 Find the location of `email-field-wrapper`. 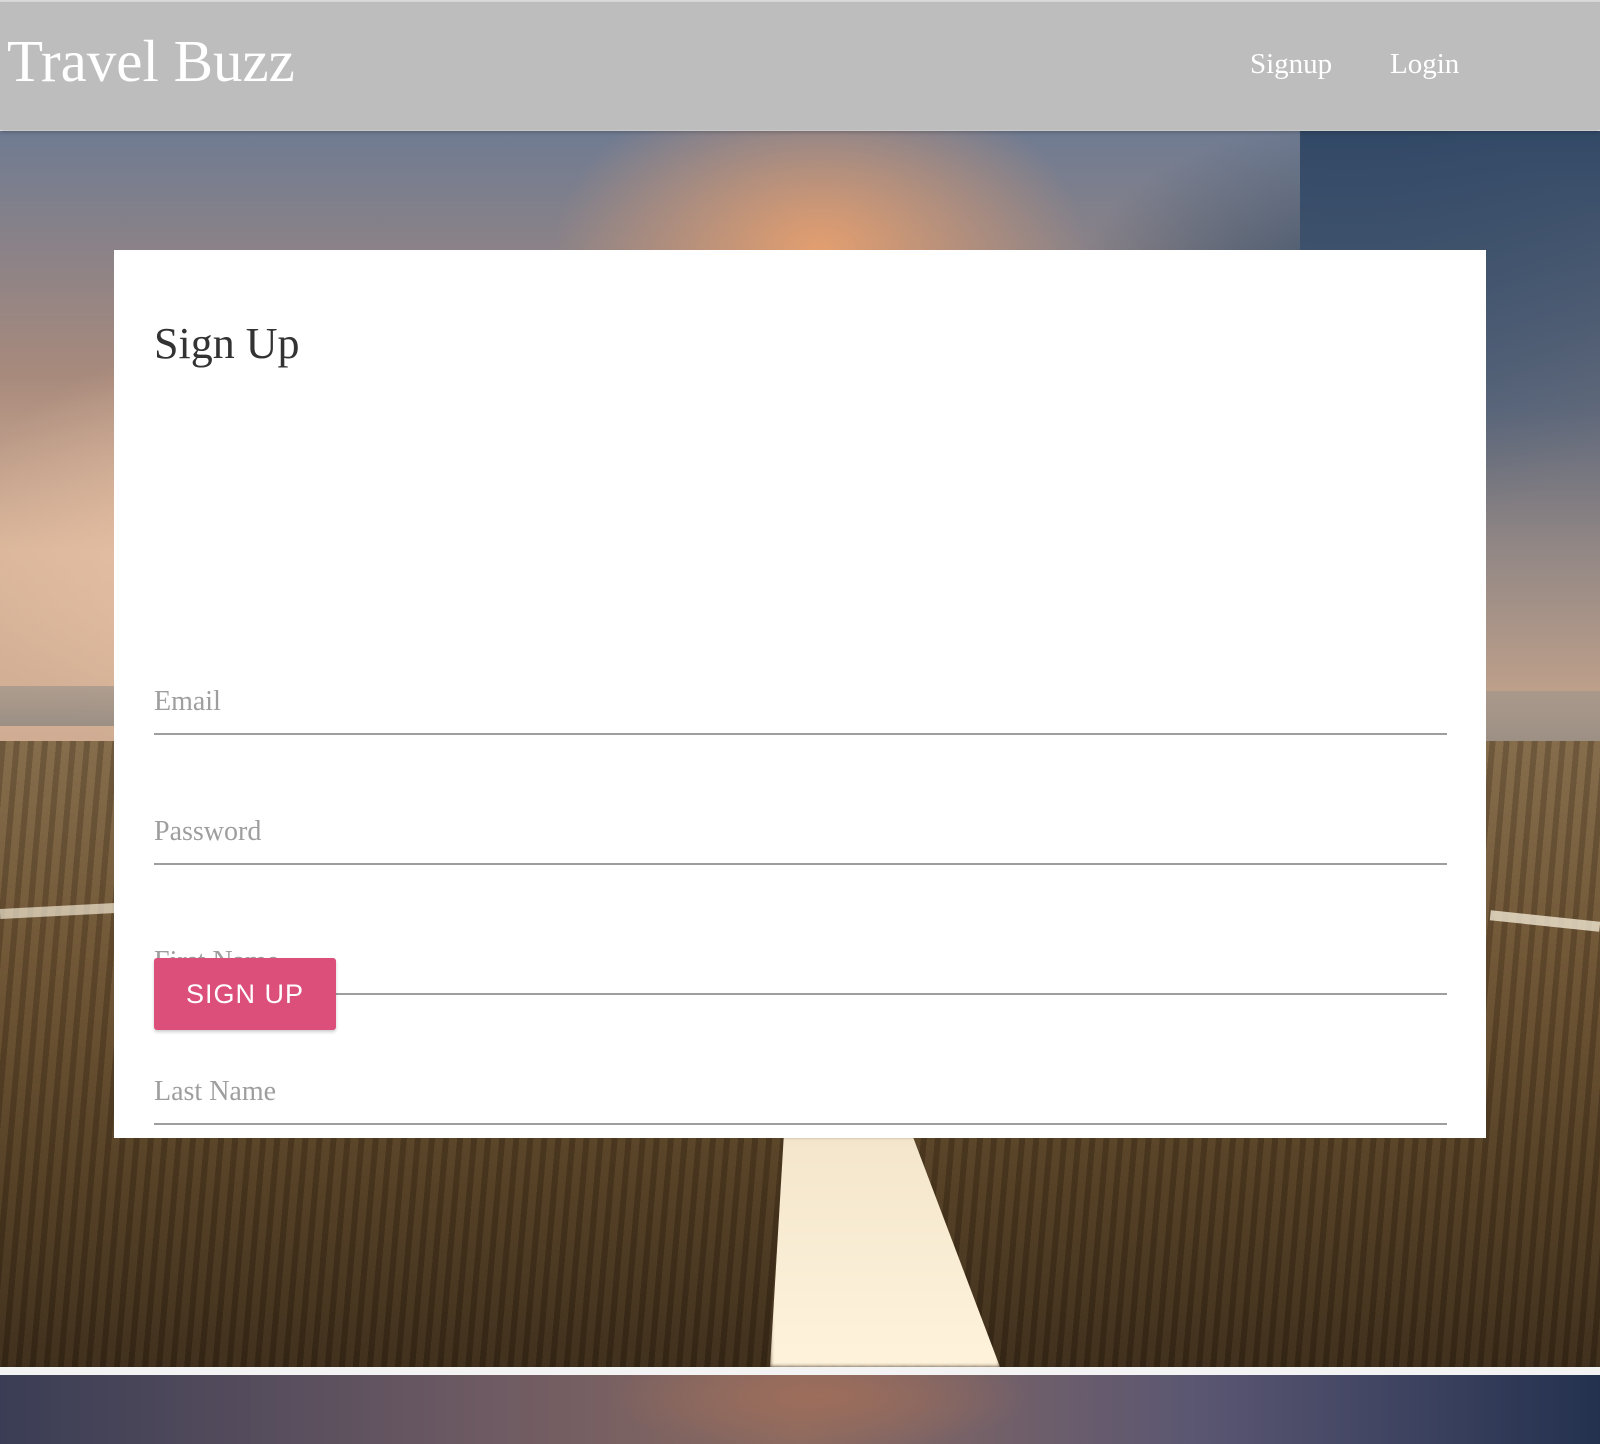

email-field-wrapper is located at coordinates (800, 704).